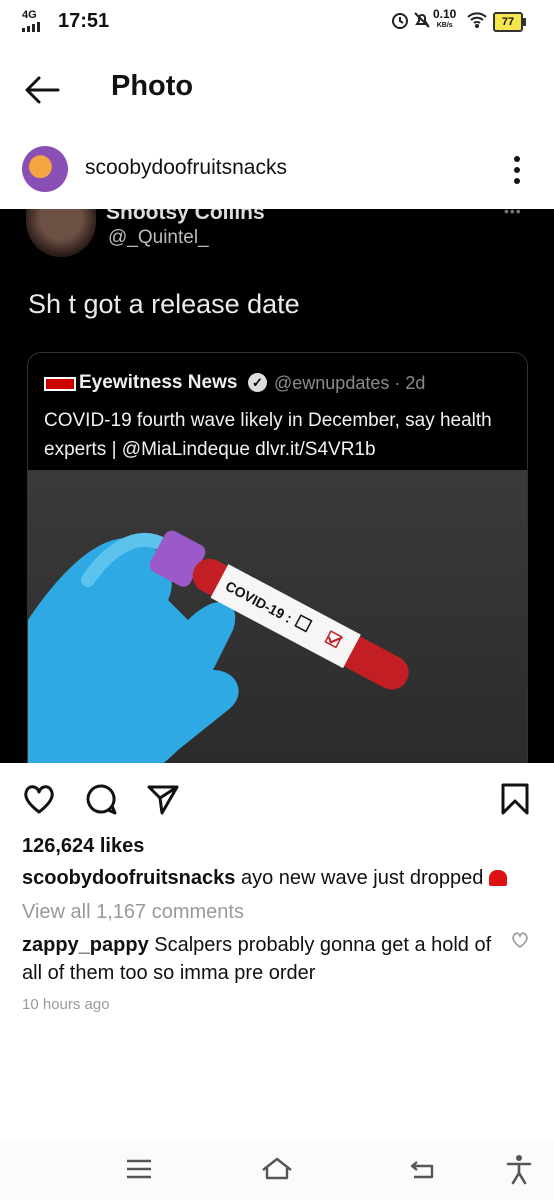  Describe the element at coordinates (218, 646) in the screenshot. I see `gloved-hand-test-tube-illustration: COVID-19 :` at that location.